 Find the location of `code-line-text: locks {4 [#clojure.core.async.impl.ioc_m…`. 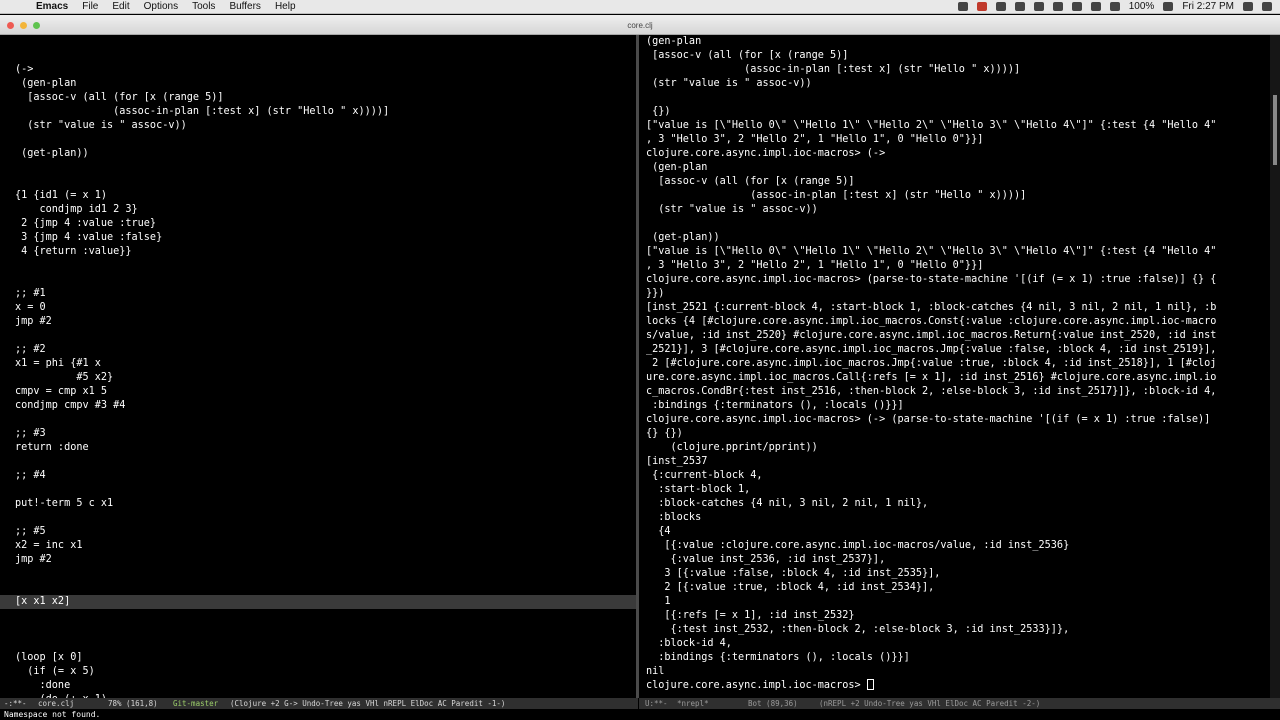

code-line-text: locks {4 [#clojure.core.async.impl.ioc_m… is located at coordinates (931, 321).